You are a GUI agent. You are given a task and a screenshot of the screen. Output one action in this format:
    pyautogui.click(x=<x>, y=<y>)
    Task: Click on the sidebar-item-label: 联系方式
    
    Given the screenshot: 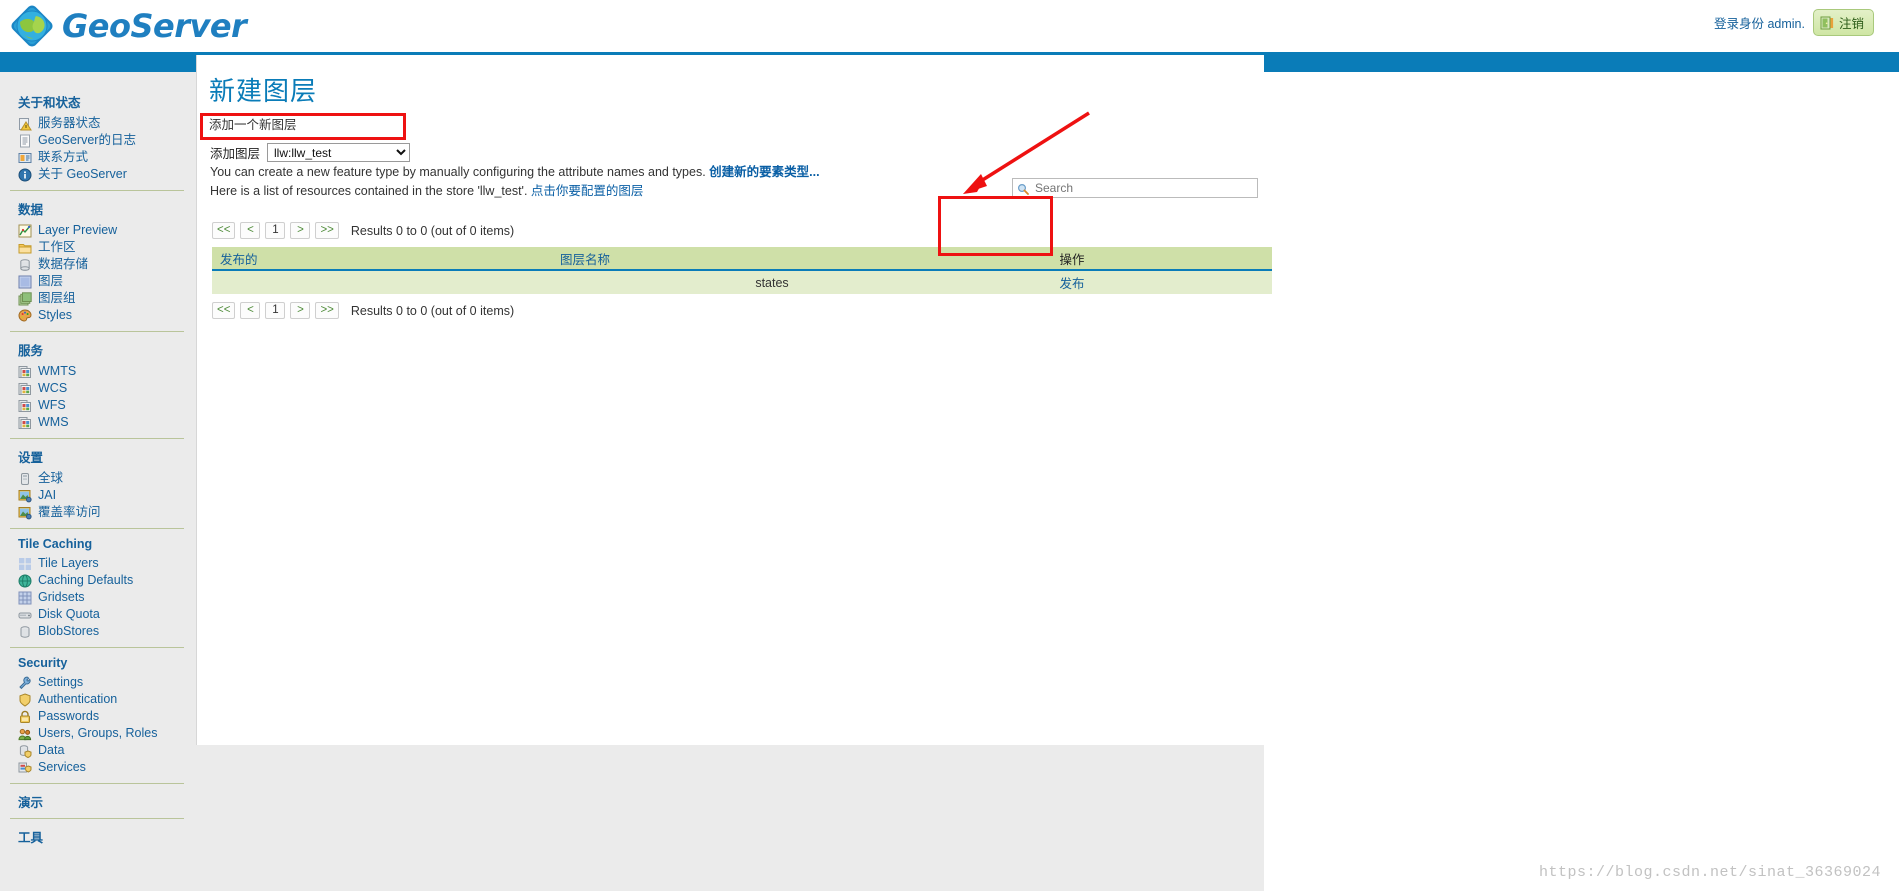 What is the action you would take?
    pyautogui.click(x=63, y=157)
    